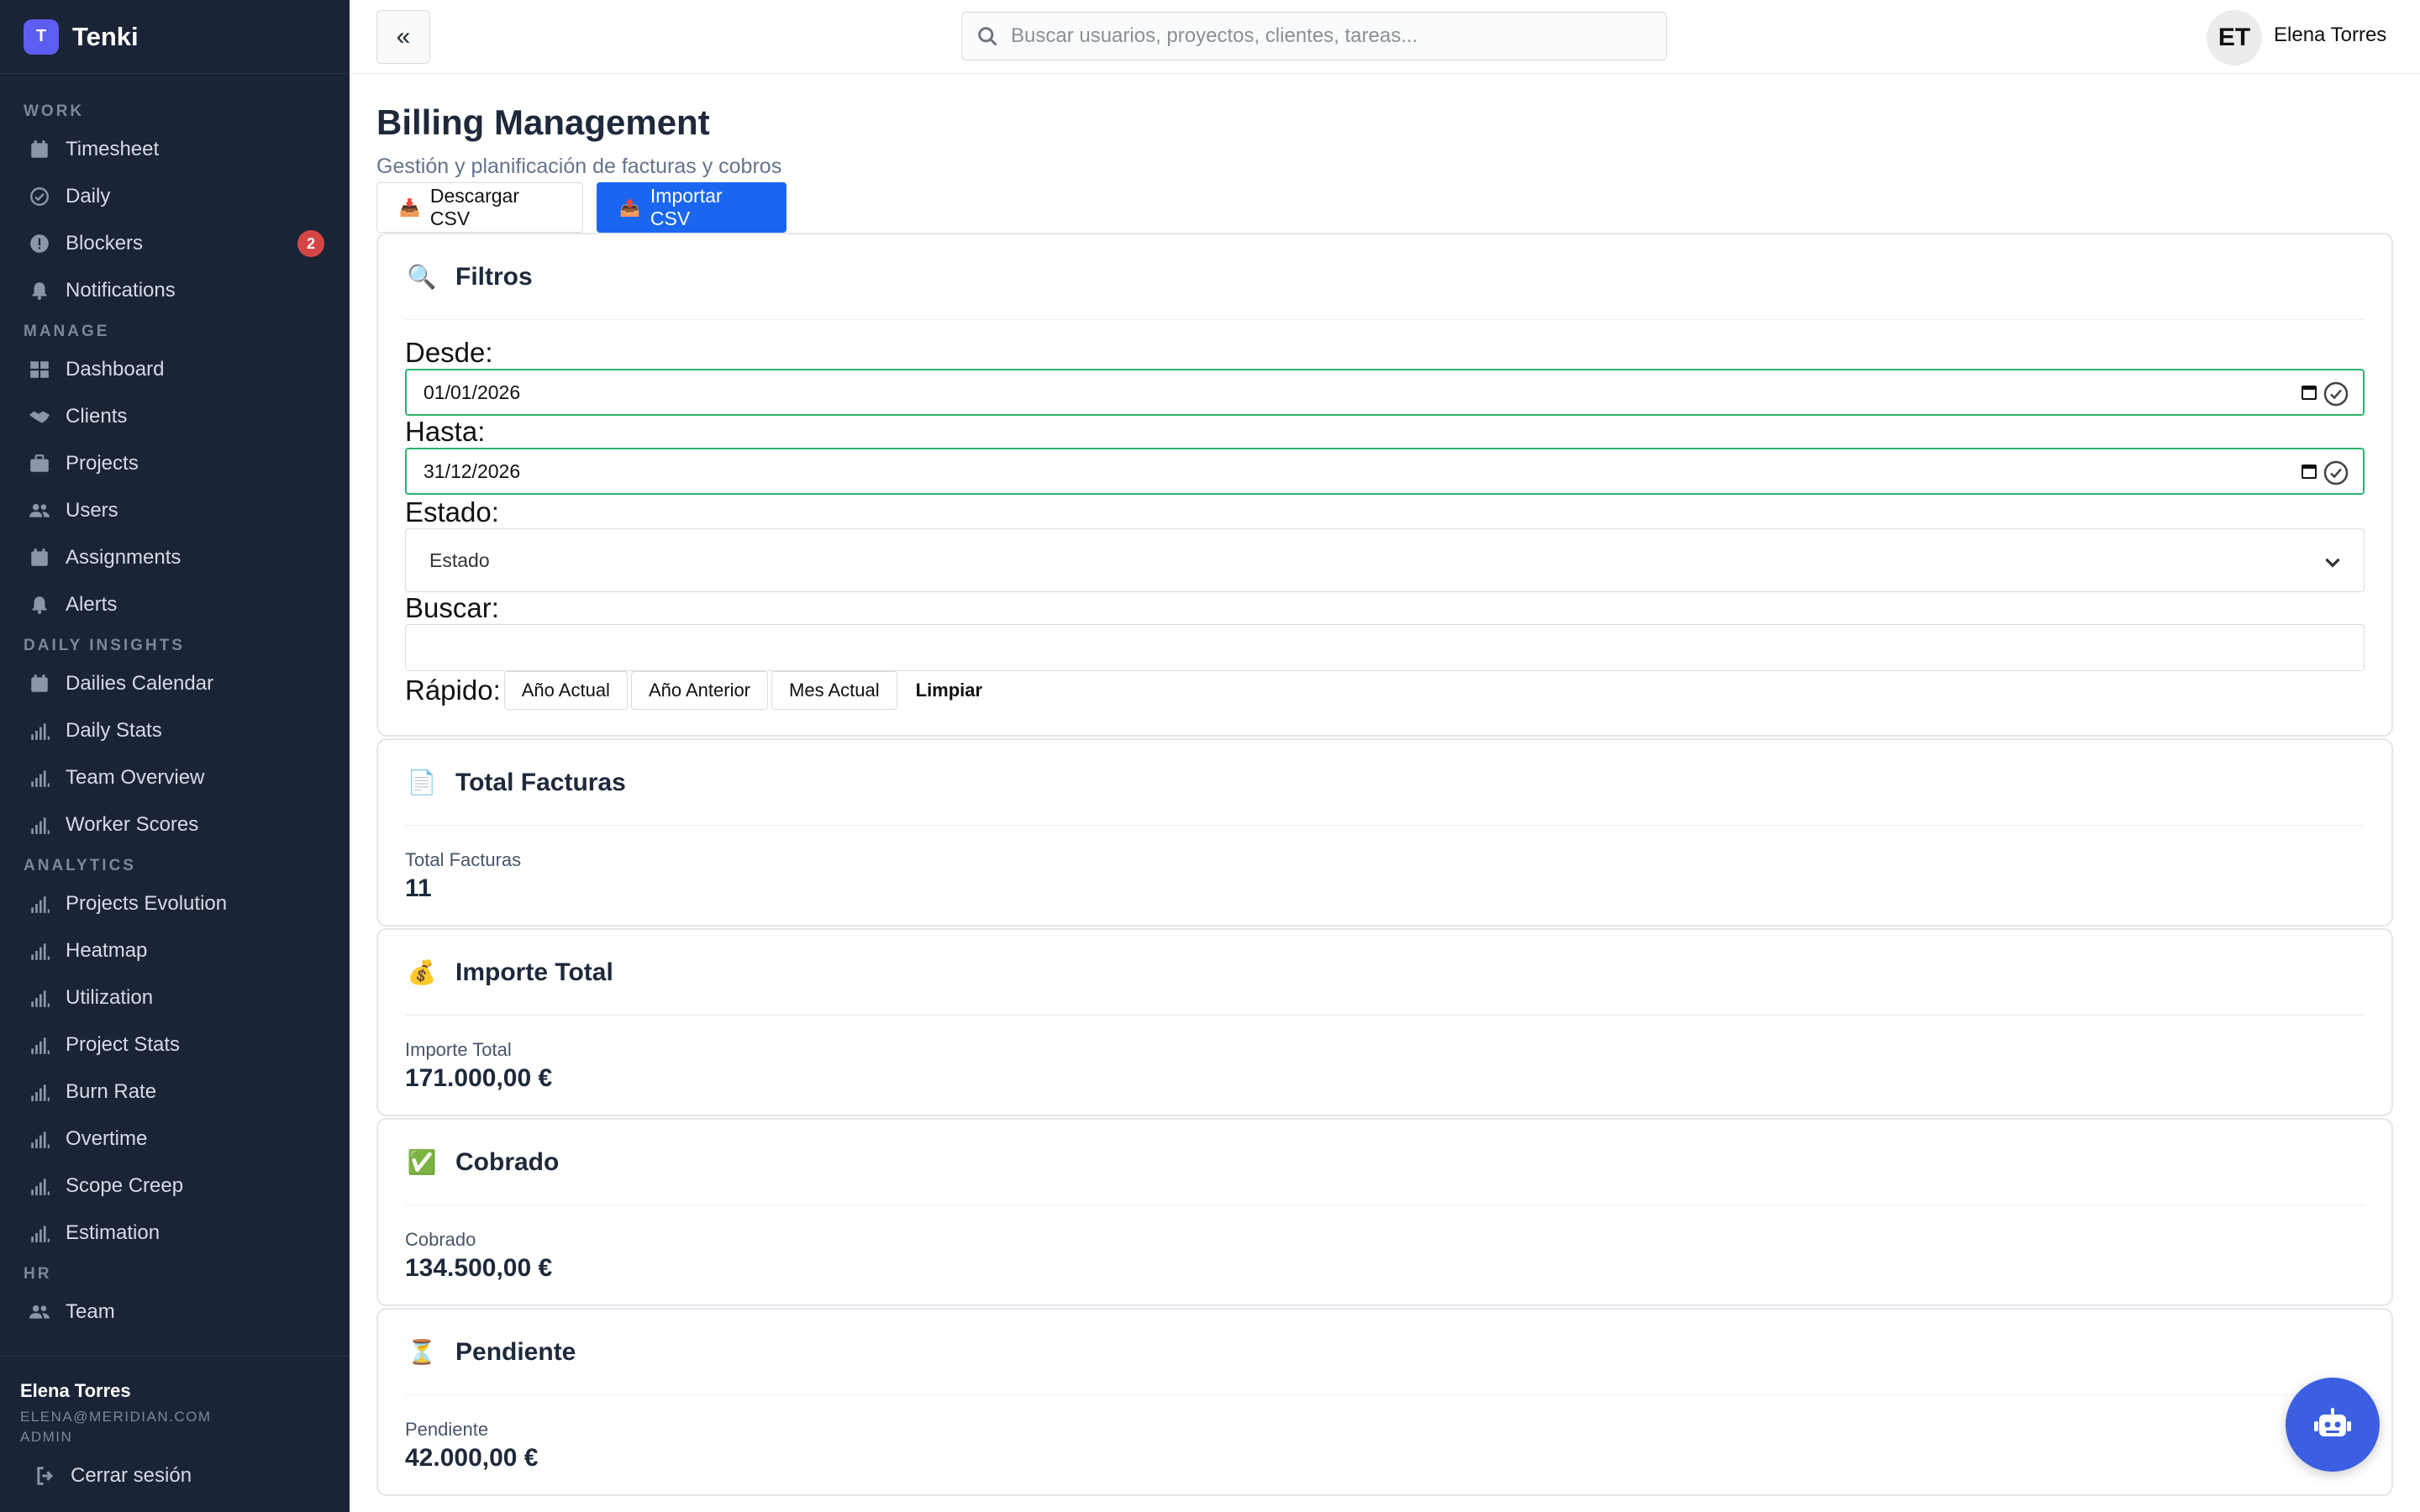 Image resolution: width=2420 pixels, height=1512 pixels. I want to click on sidebar-item-heatmap: Heatmap, so click(175, 950).